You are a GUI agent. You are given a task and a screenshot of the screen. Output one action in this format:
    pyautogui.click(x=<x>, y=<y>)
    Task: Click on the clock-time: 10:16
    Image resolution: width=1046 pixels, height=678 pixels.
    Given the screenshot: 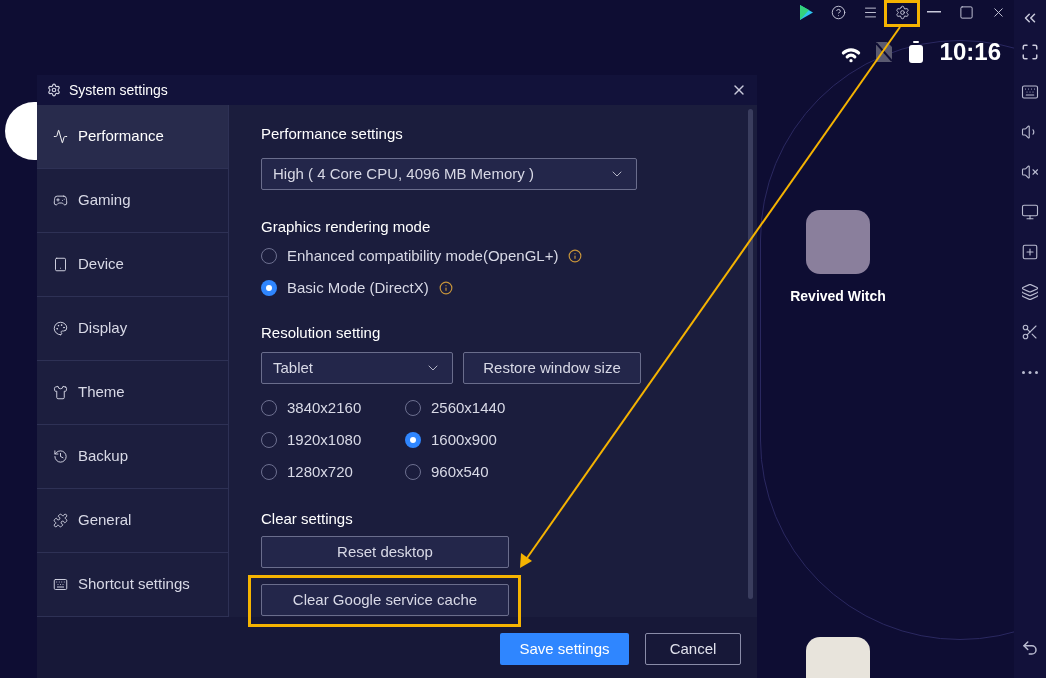 What is the action you would take?
    pyautogui.click(x=970, y=52)
    